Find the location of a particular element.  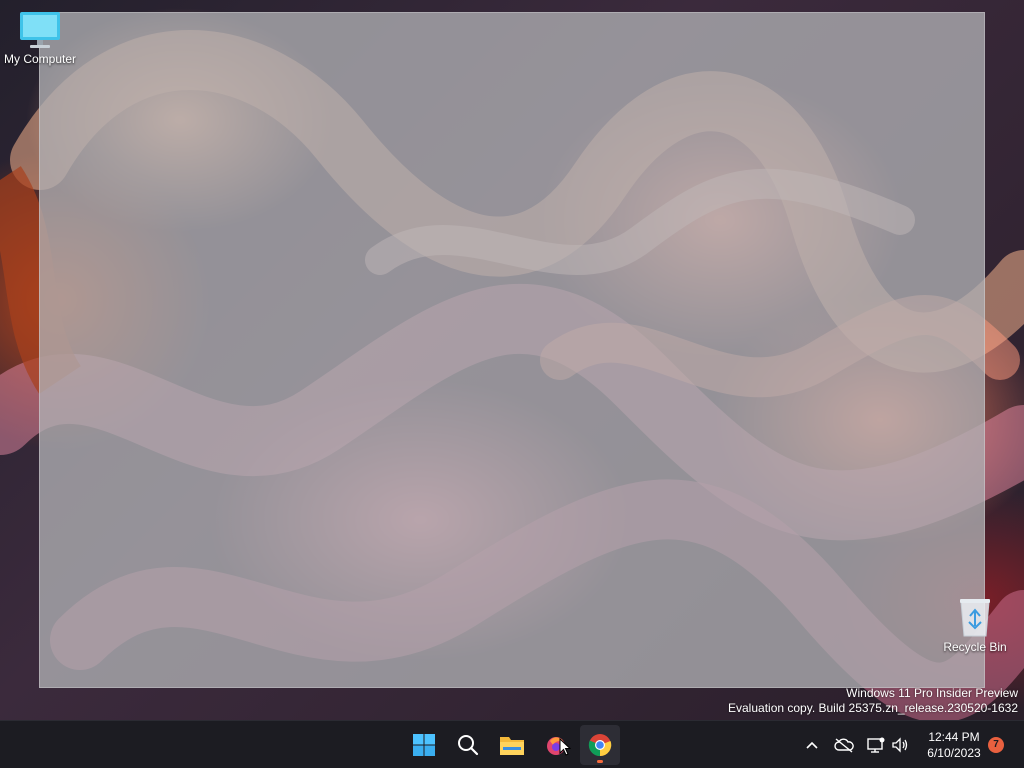

cloud-off-icon is located at coordinates (844, 745).